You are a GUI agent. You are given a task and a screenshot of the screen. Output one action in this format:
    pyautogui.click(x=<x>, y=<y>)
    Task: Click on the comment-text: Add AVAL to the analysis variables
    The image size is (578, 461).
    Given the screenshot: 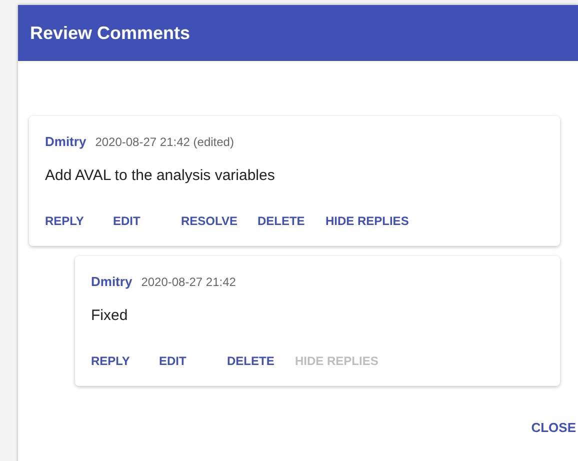 What is the action you would take?
    pyautogui.click(x=160, y=175)
    